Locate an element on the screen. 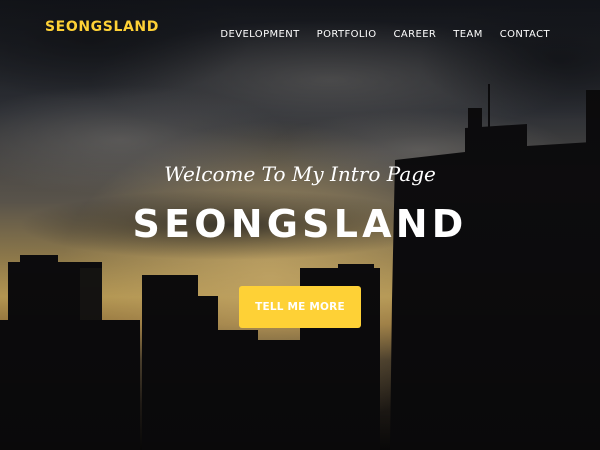 This screenshot has height=450, width=600. nav-item-contact: CONTACT is located at coordinates (525, 31).